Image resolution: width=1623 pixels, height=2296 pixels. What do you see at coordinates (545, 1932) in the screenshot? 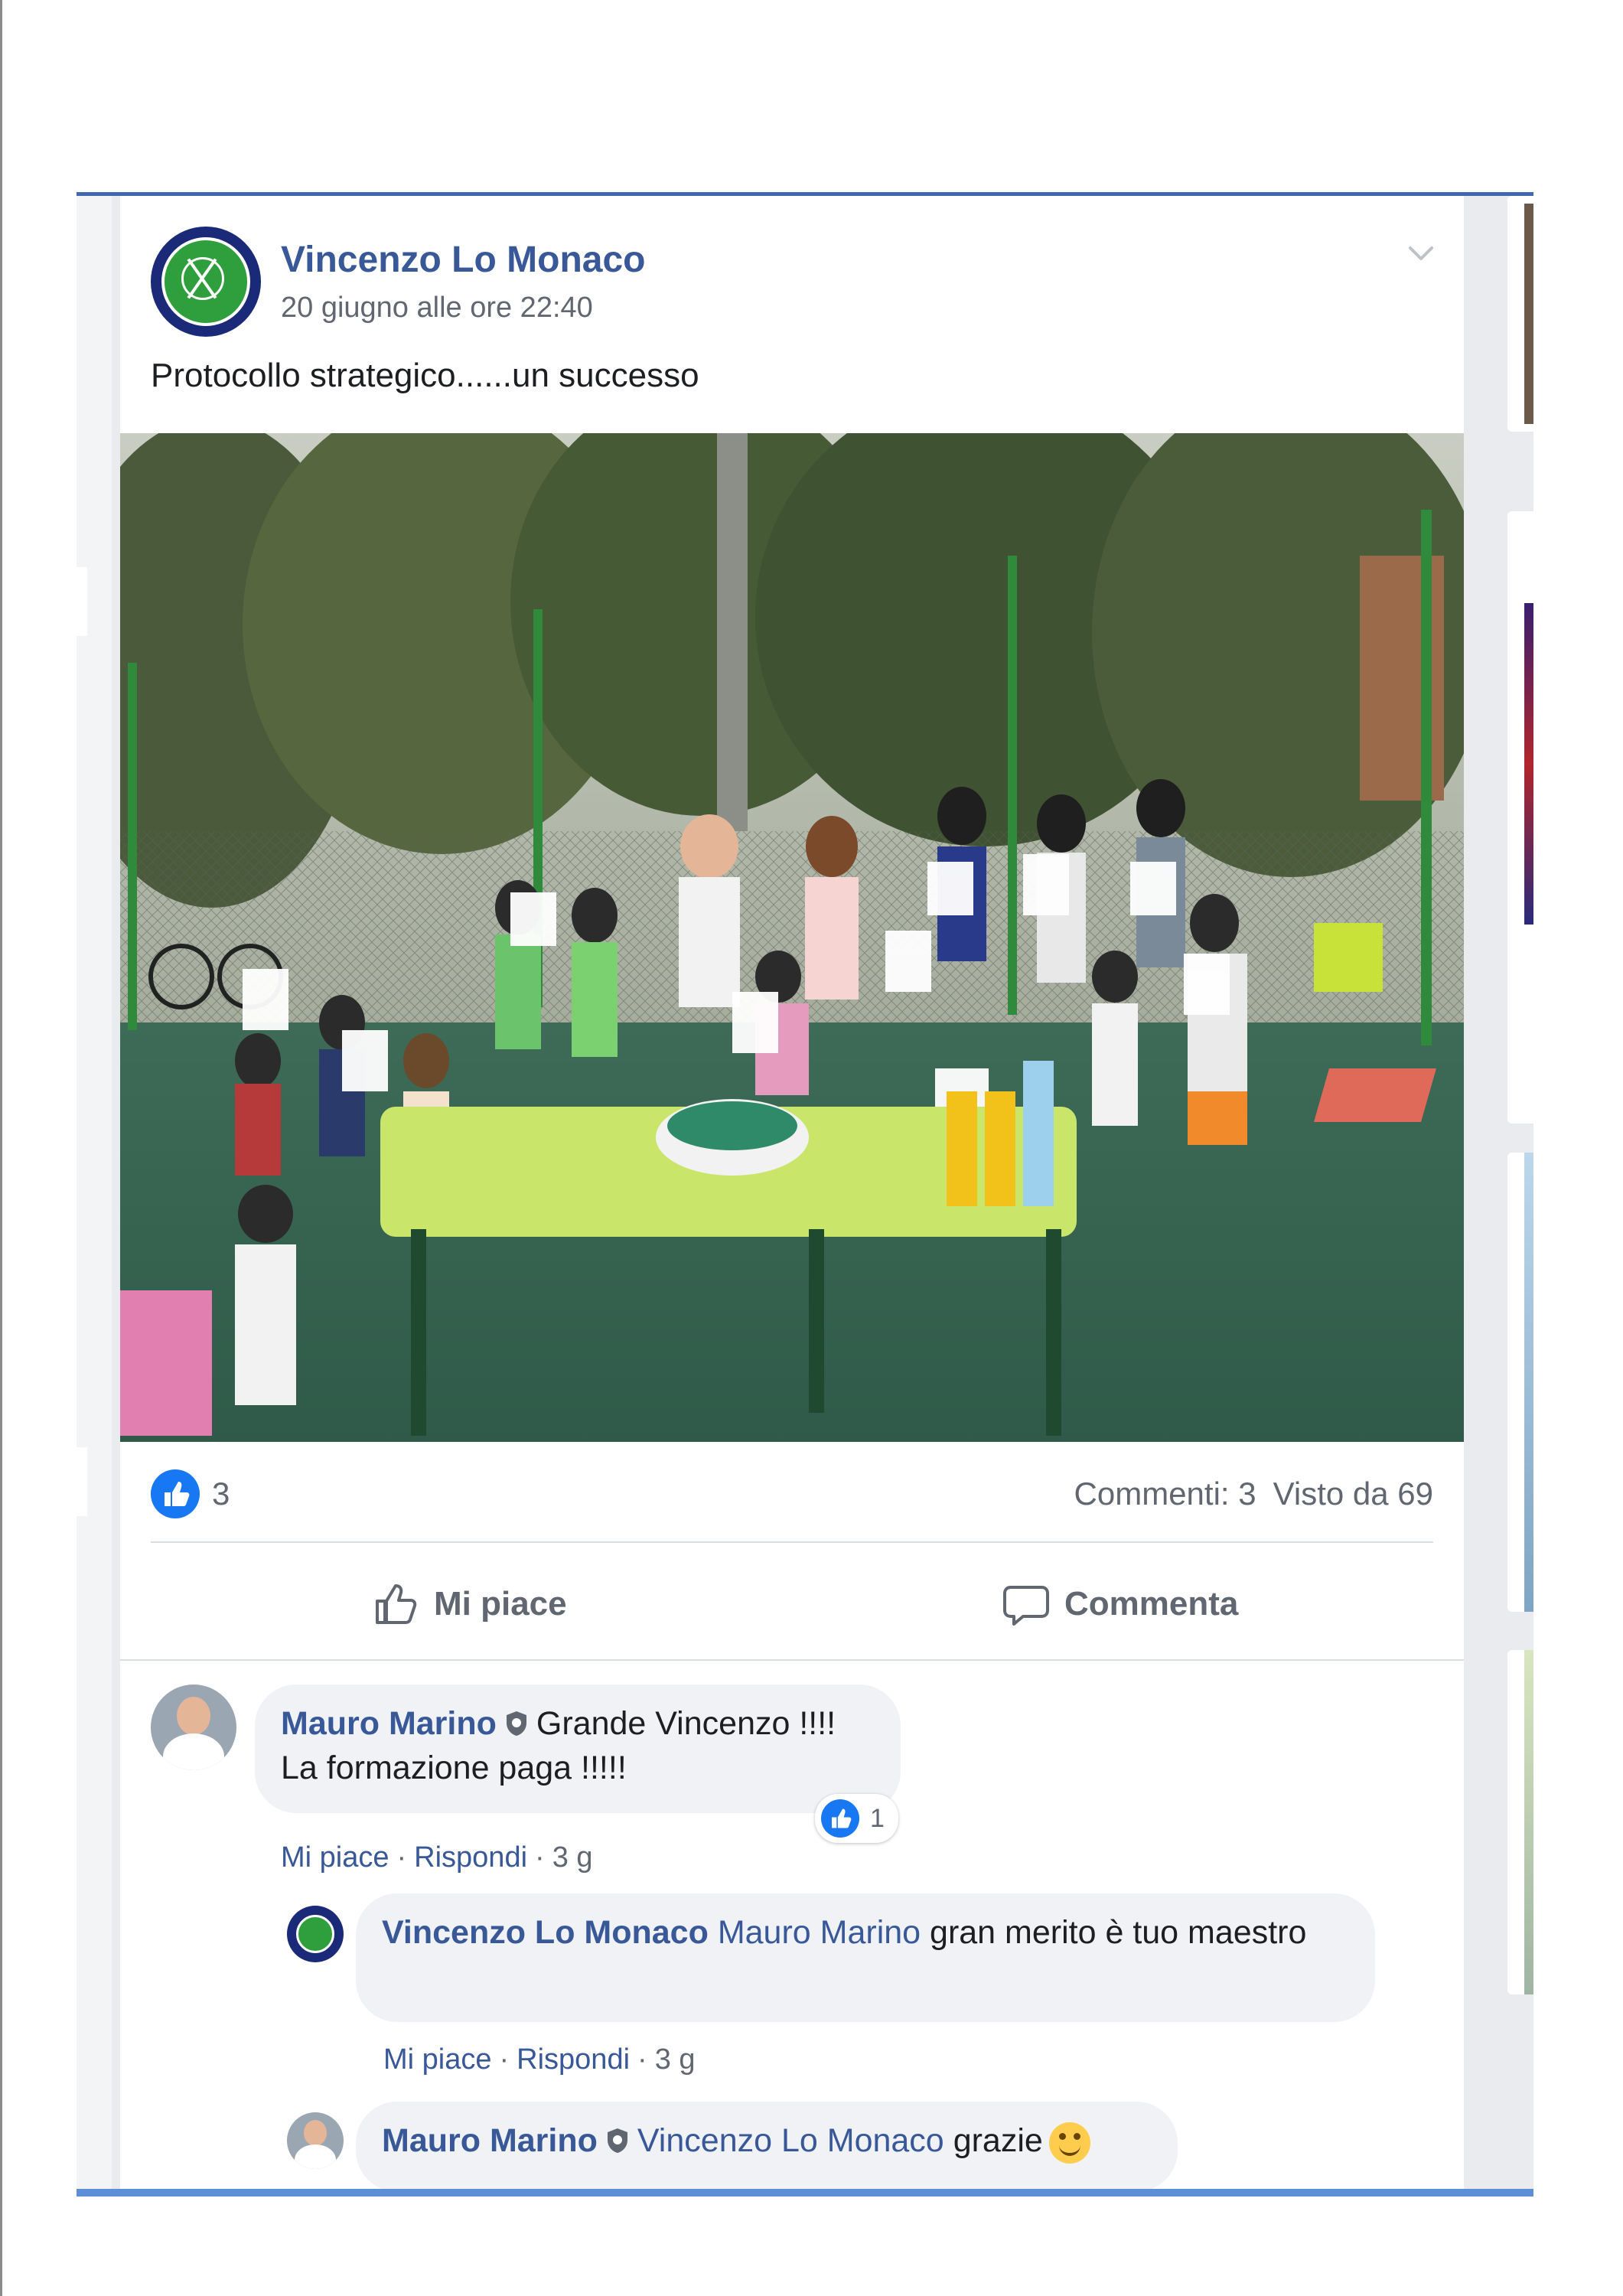
I see `comment-author: Vincenzo Lo Monaco` at bounding box center [545, 1932].